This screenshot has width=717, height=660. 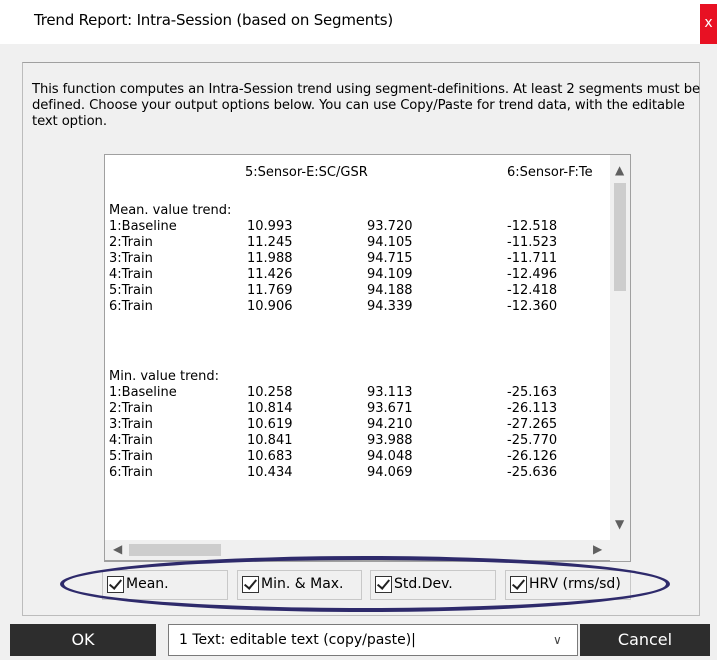 I want to click on checkbox-label: Mean., so click(x=147, y=584).